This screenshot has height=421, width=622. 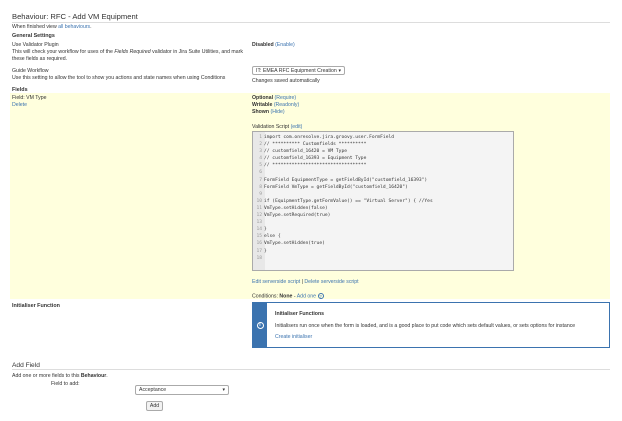 I want to click on code-line: 13, so click(x=383, y=222).